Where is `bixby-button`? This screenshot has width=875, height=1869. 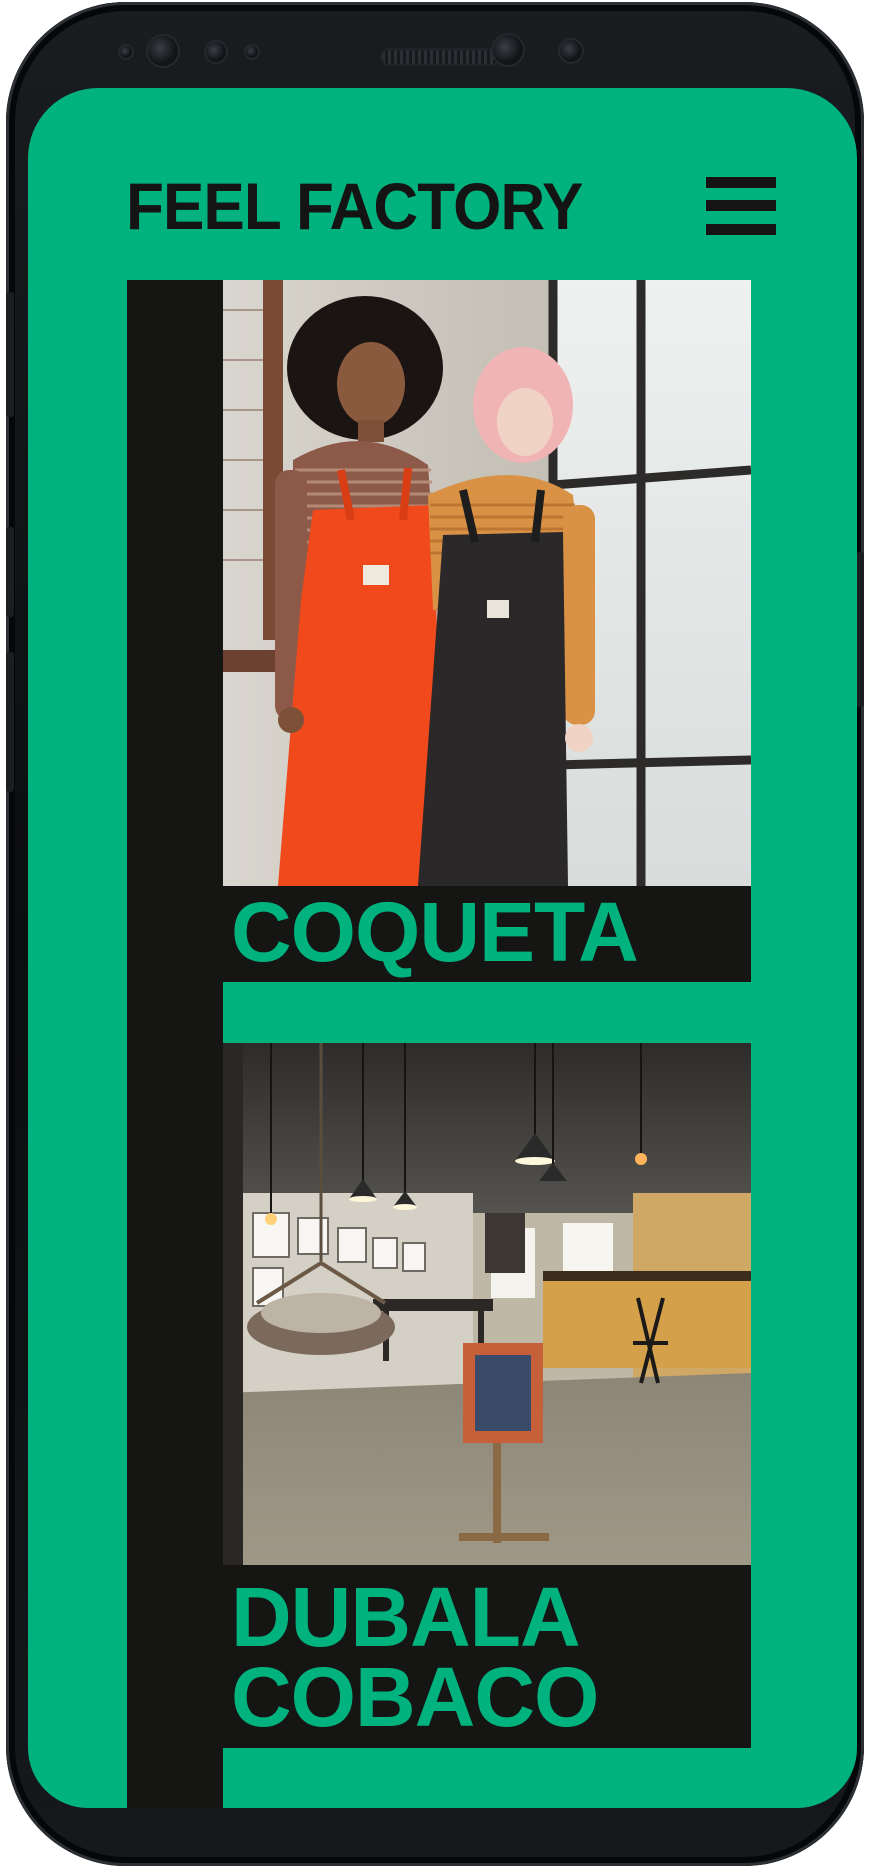
bixby-button is located at coordinates (10, 354).